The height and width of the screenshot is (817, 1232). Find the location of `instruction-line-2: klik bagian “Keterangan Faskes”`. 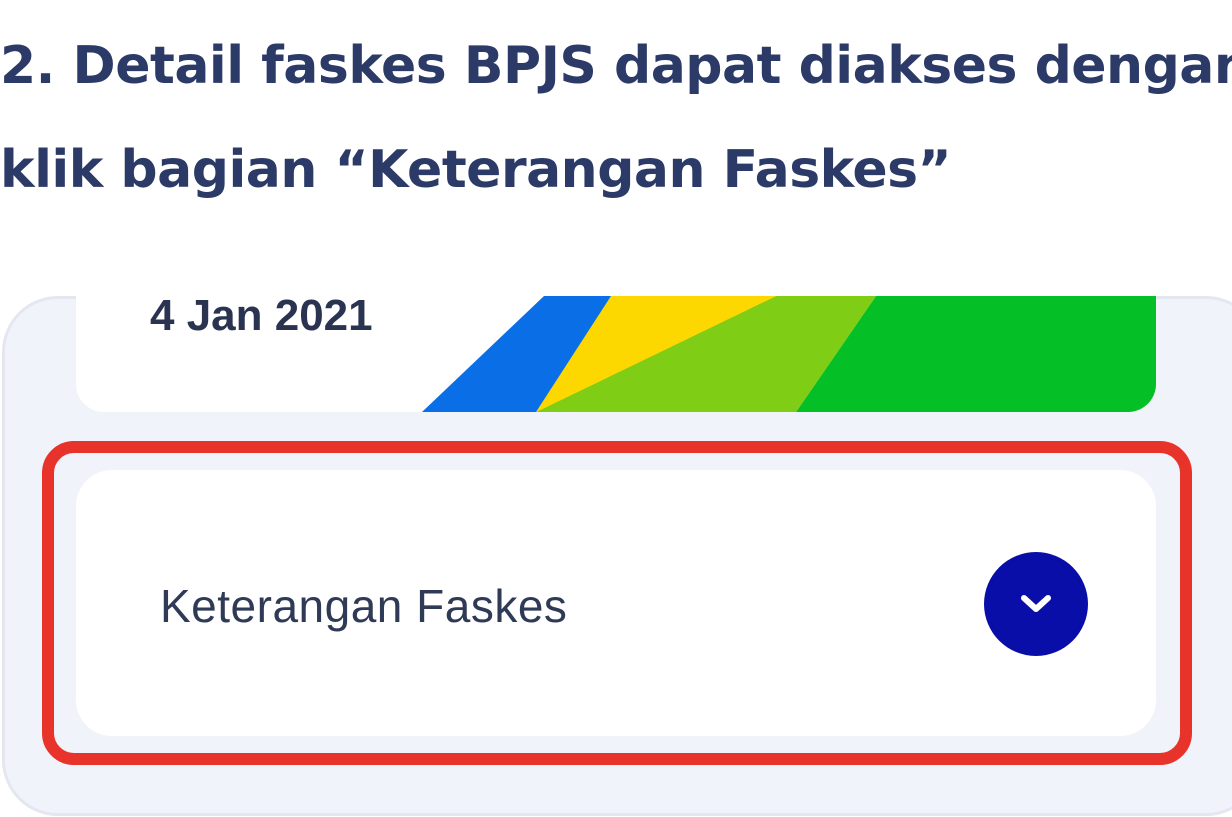

instruction-line-2: klik bagian “Keterangan Faskes” is located at coordinates (476, 170).